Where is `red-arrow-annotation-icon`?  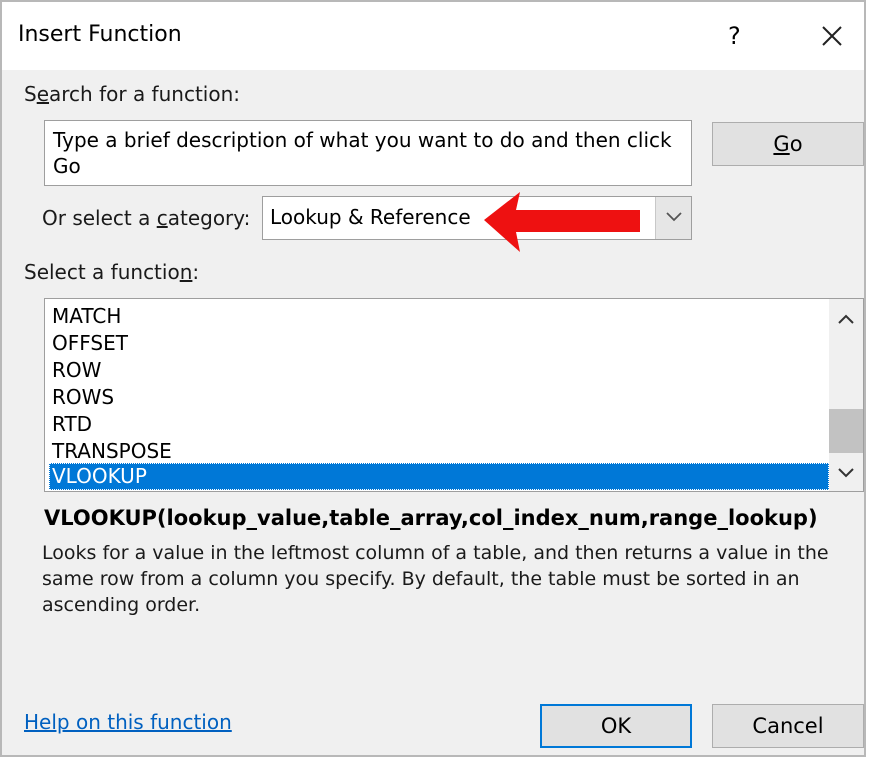
red-arrow-annotation-icon is located at coordinates (562, 222).